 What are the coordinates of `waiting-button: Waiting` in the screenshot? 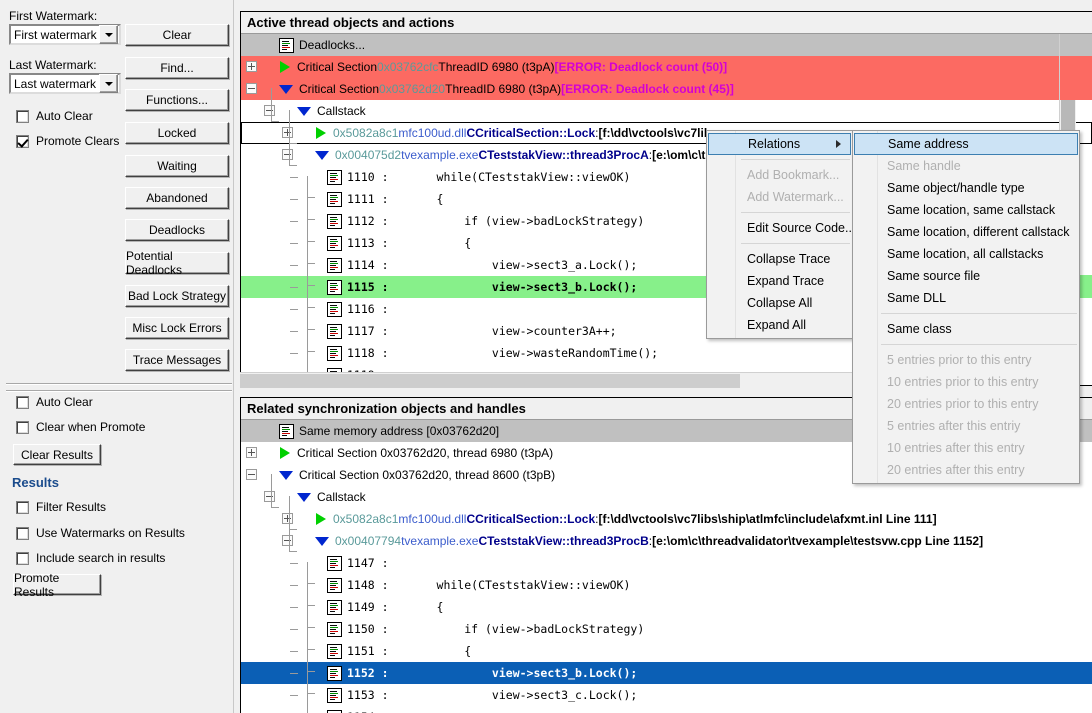 It's located at (177, 166).